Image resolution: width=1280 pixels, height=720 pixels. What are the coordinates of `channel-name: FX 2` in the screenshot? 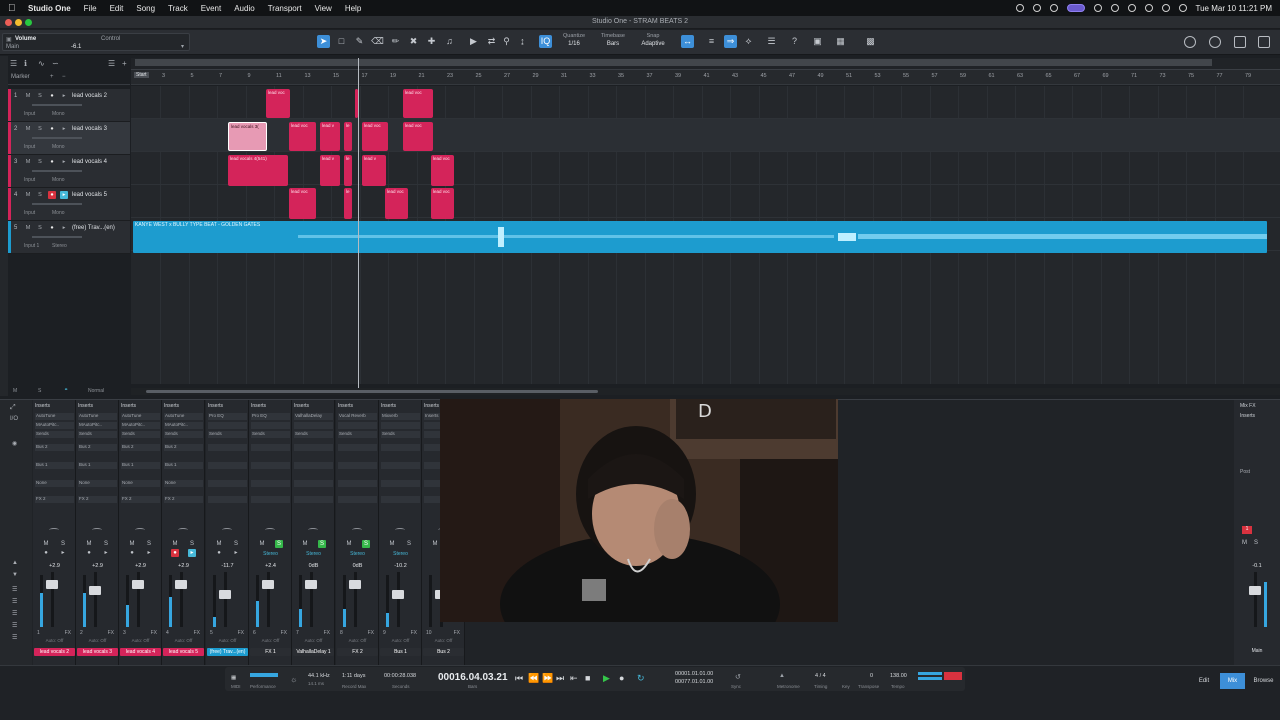 It's located at (357, 652).